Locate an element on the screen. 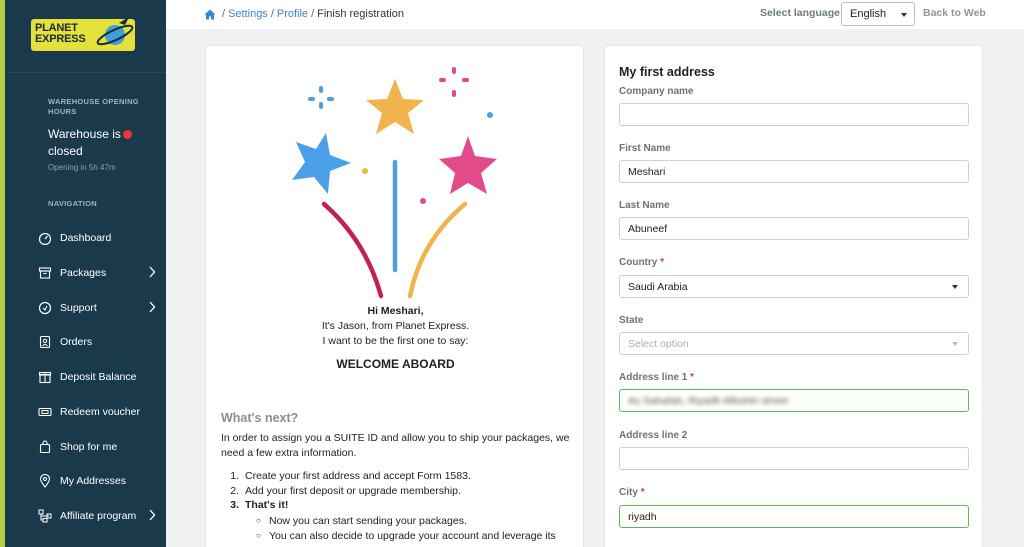 The image size is (1024, 547). intro-line: It's Jason, from Planet Express. is located at coordinates (395, 326).